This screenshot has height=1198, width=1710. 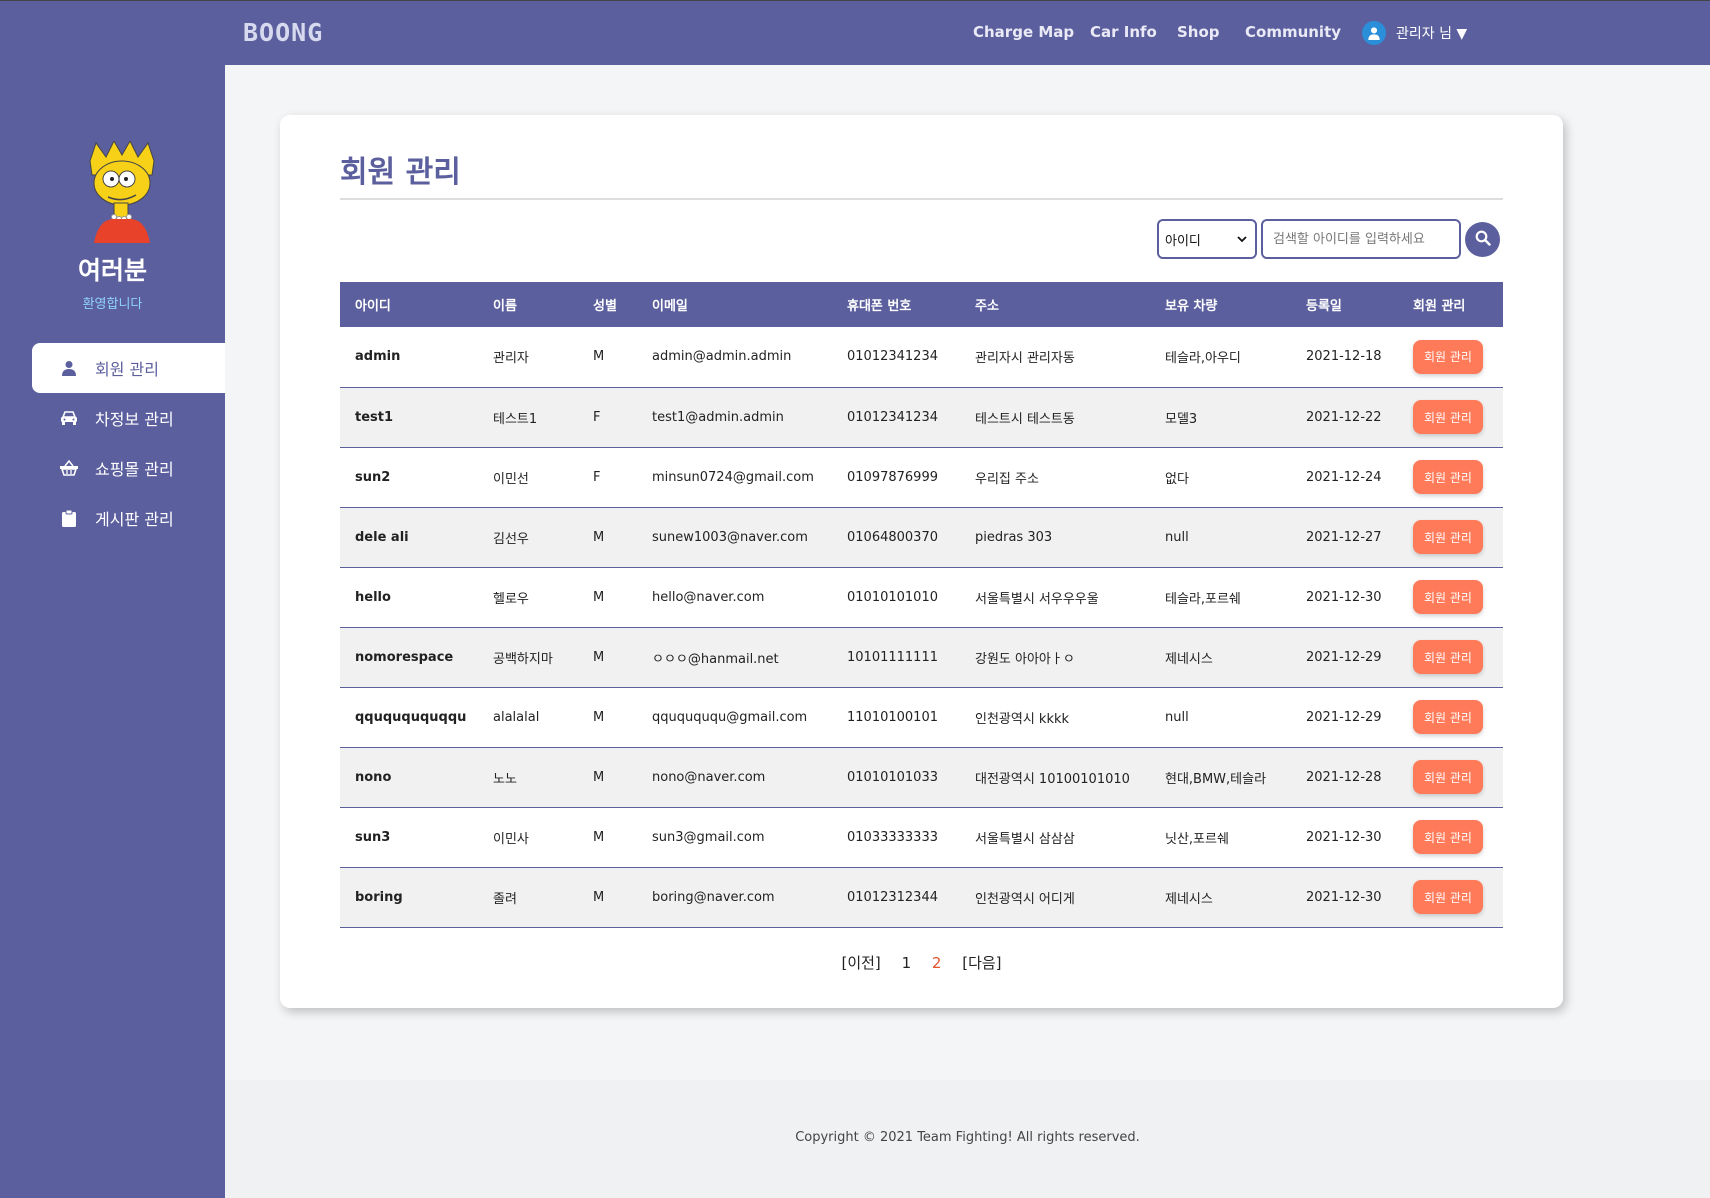 What do you see at coordinates (1482, 239) in the screenshot?
I see `search-button` at bounding box center [1482, 239].